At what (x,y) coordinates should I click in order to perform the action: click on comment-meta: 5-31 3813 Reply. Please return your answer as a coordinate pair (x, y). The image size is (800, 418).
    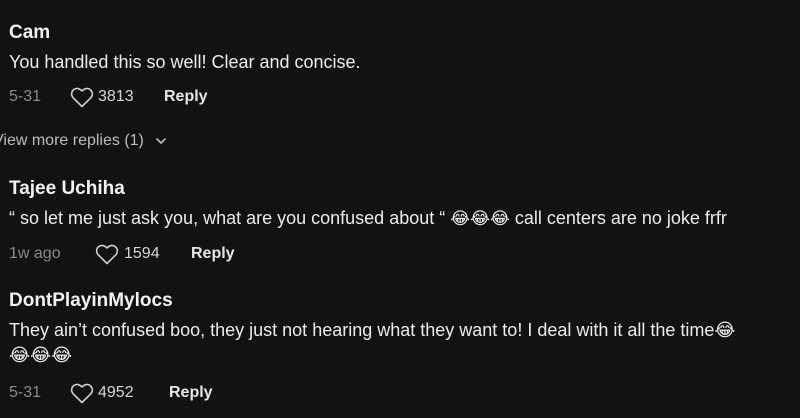
    Looking at the image, I should click on (159, 97).